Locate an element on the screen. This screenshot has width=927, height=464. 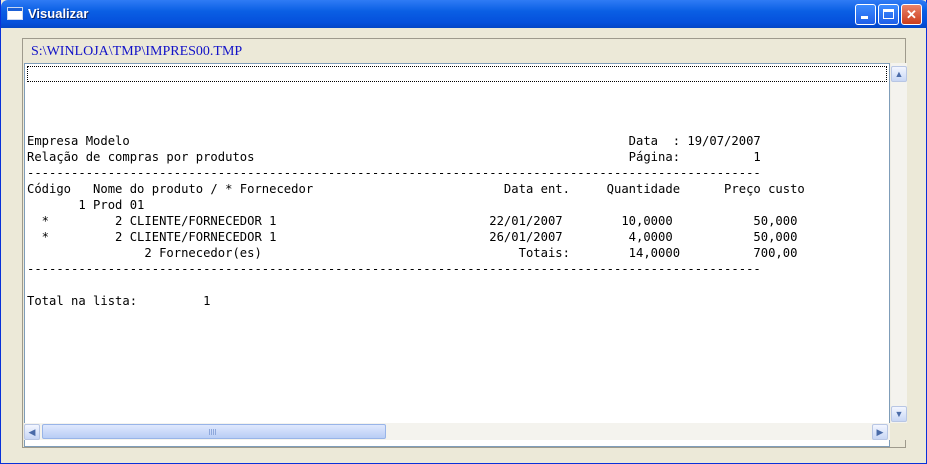
window-title: Visualizar is located at coordinates (58, 13).